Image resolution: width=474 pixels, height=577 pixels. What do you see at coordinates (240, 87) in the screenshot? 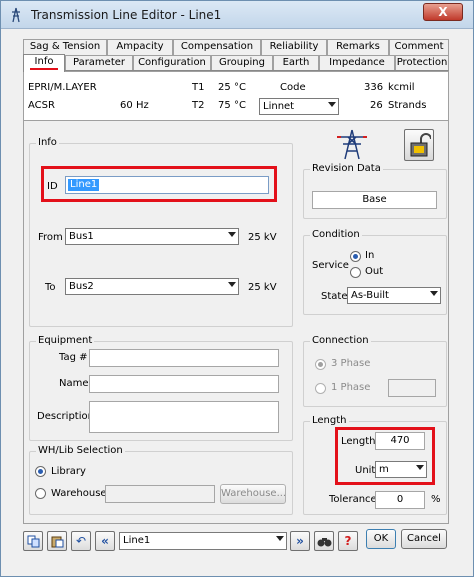
I see `t1-unit: °C` at bounding box center [240, 87].